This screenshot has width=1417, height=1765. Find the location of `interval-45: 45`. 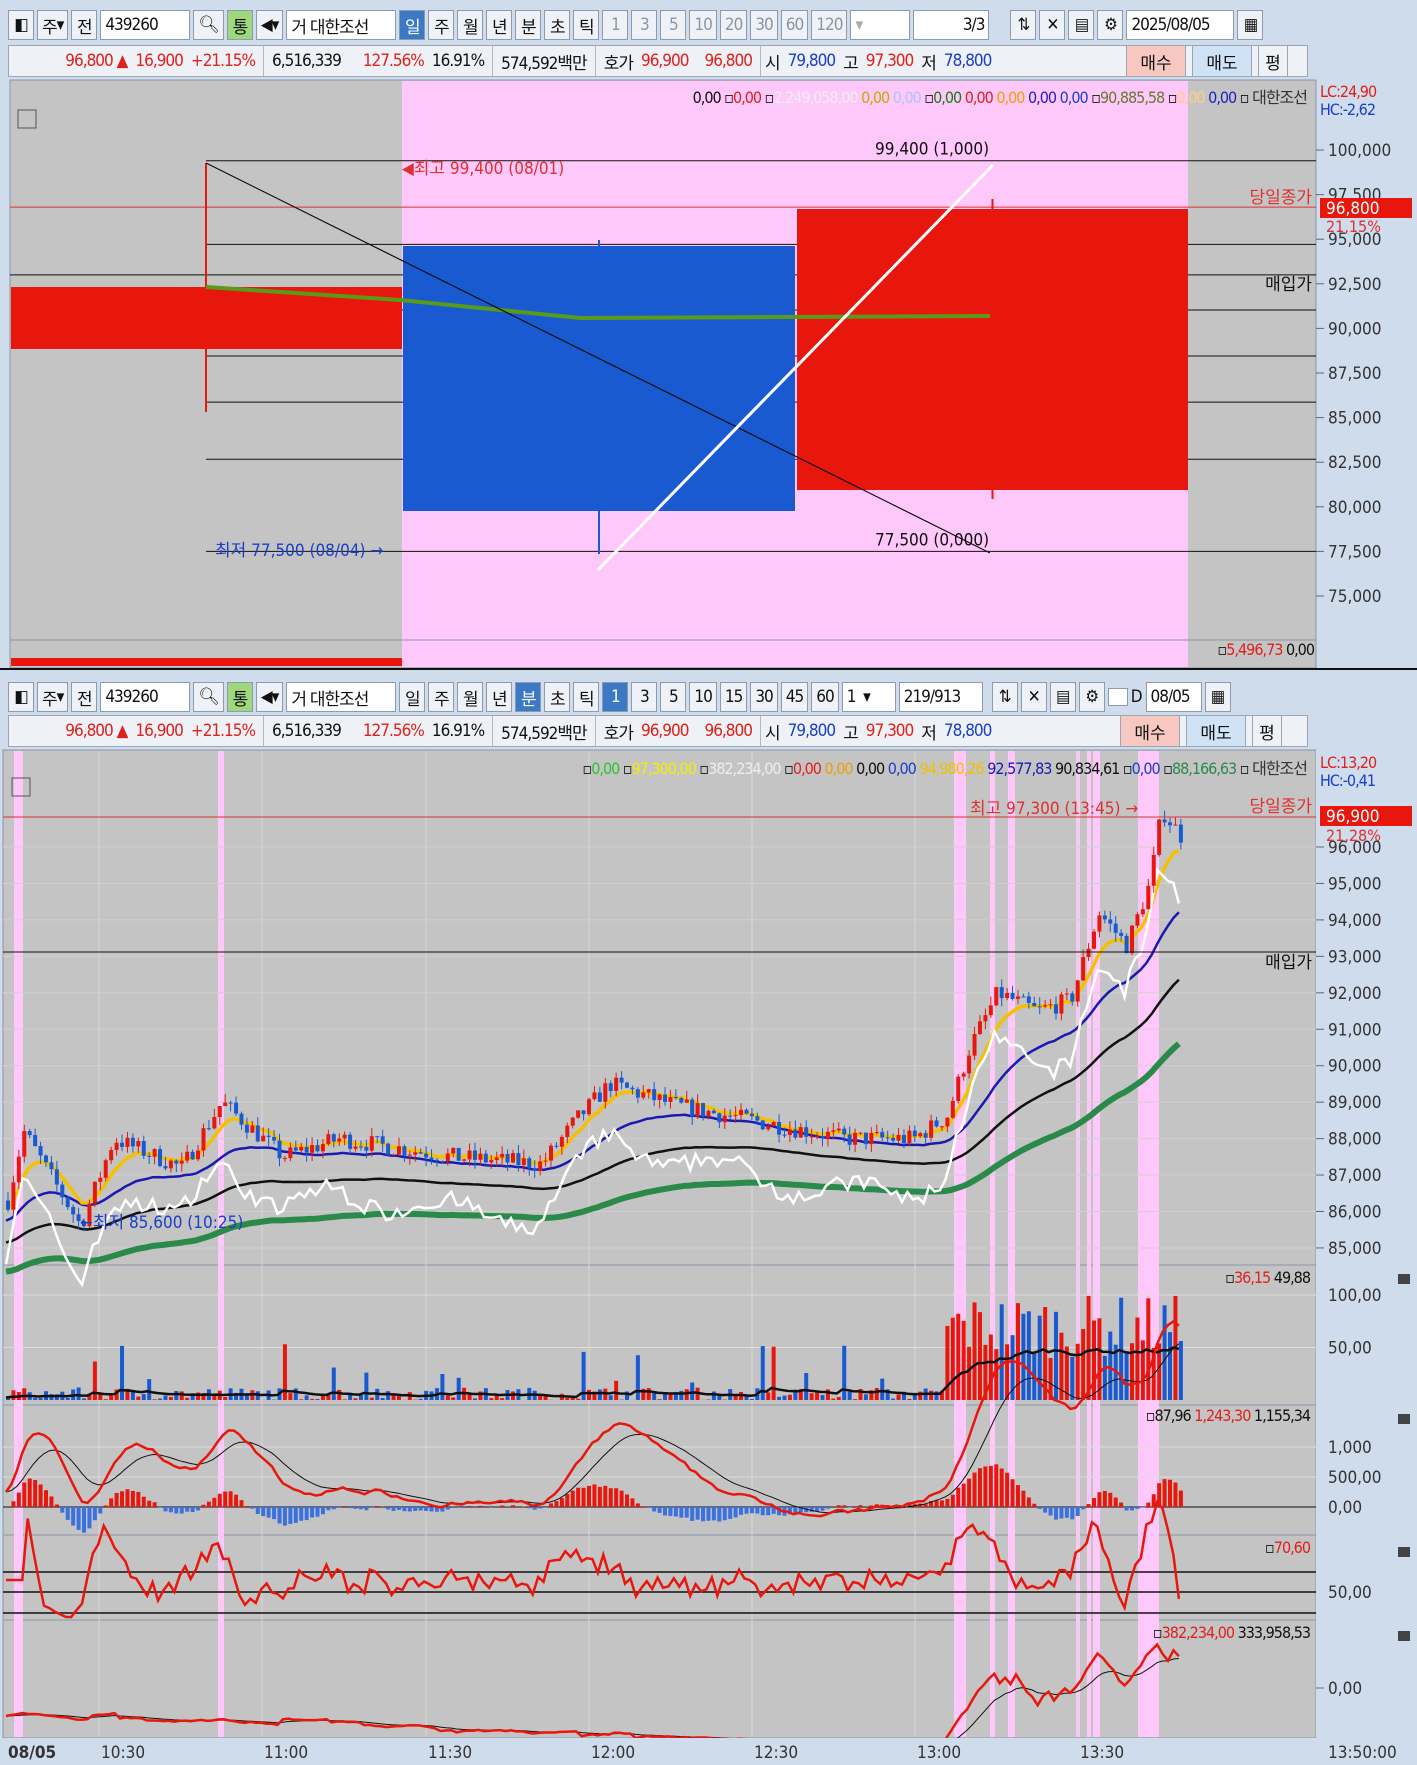

interval-45: 45 is located at coordinates (794, 697).